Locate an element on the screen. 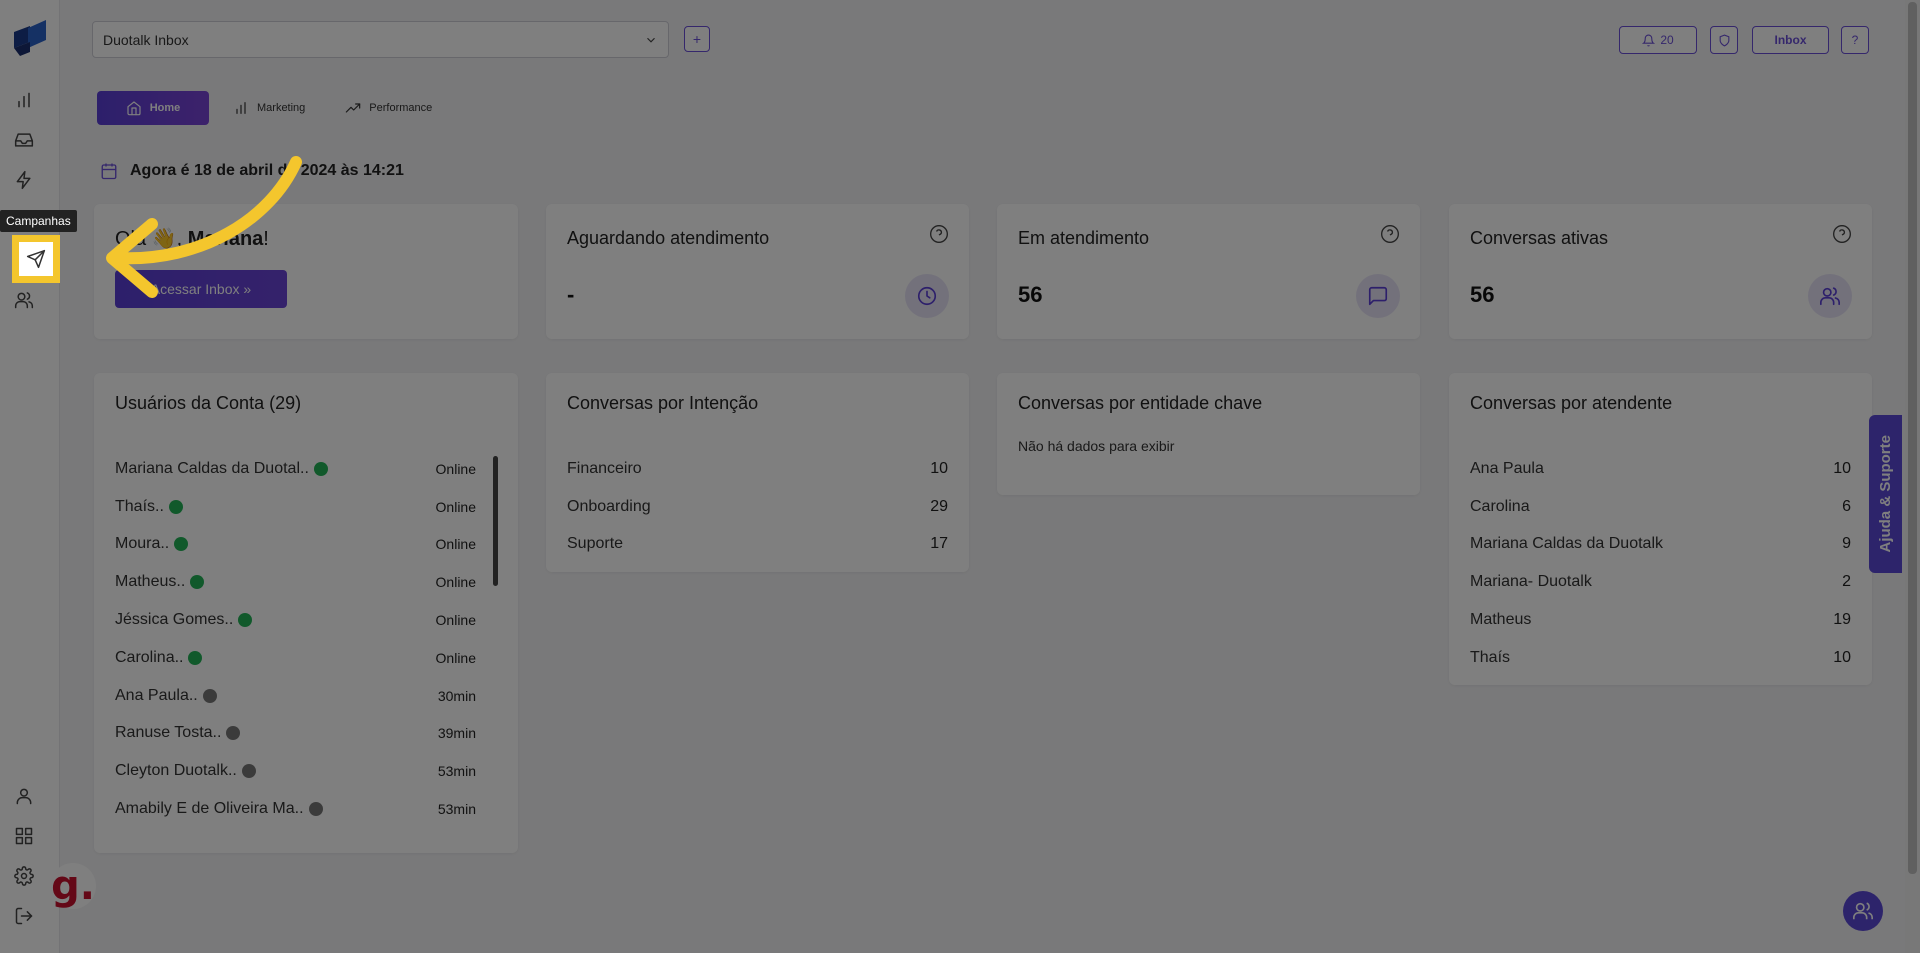 The width and height of the screenshot is (1920, 953). send-icon is located at coordinates (36, 259).